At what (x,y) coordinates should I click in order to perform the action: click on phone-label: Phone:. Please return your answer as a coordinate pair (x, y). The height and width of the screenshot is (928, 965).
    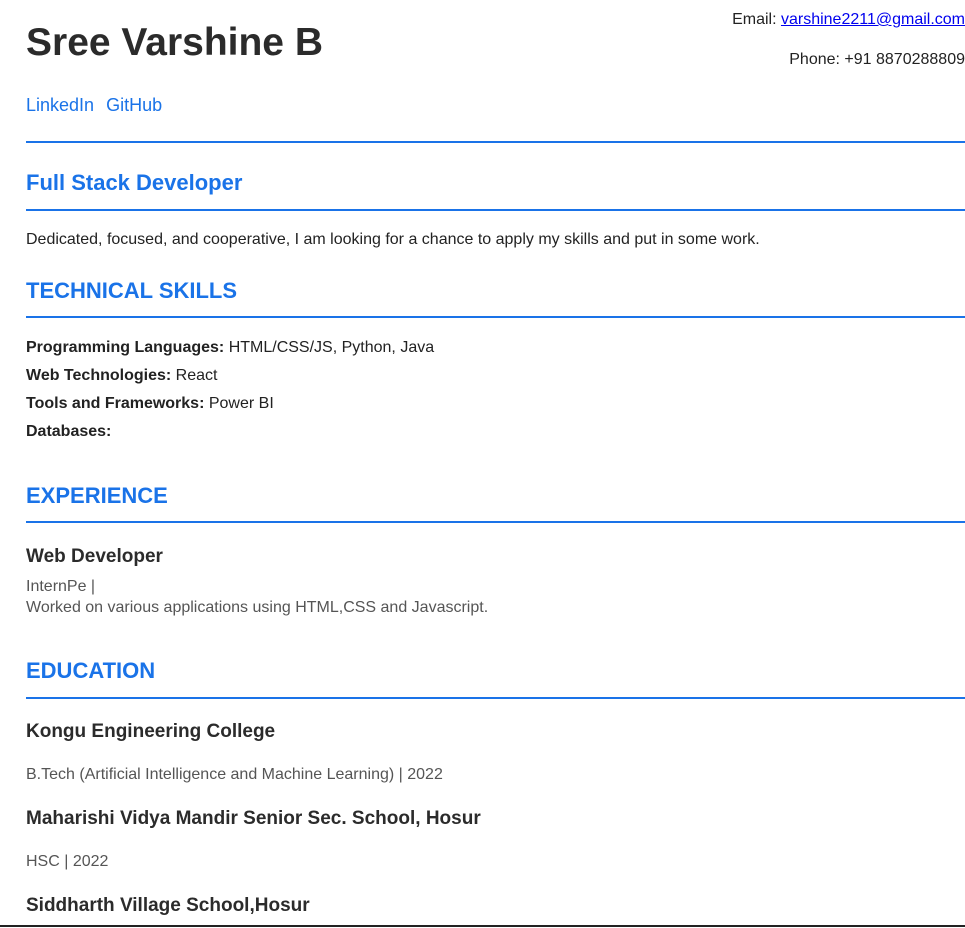
    Looking at the image, I should click on (814, 59).